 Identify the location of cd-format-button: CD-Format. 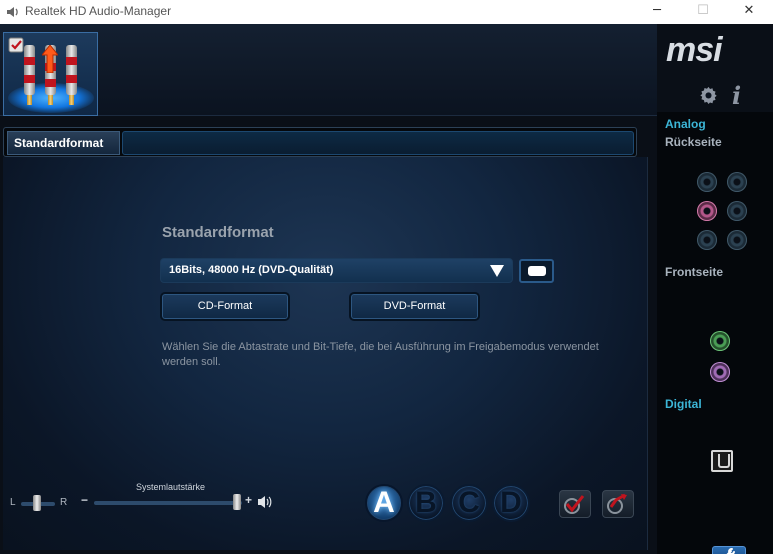
(225, 306).